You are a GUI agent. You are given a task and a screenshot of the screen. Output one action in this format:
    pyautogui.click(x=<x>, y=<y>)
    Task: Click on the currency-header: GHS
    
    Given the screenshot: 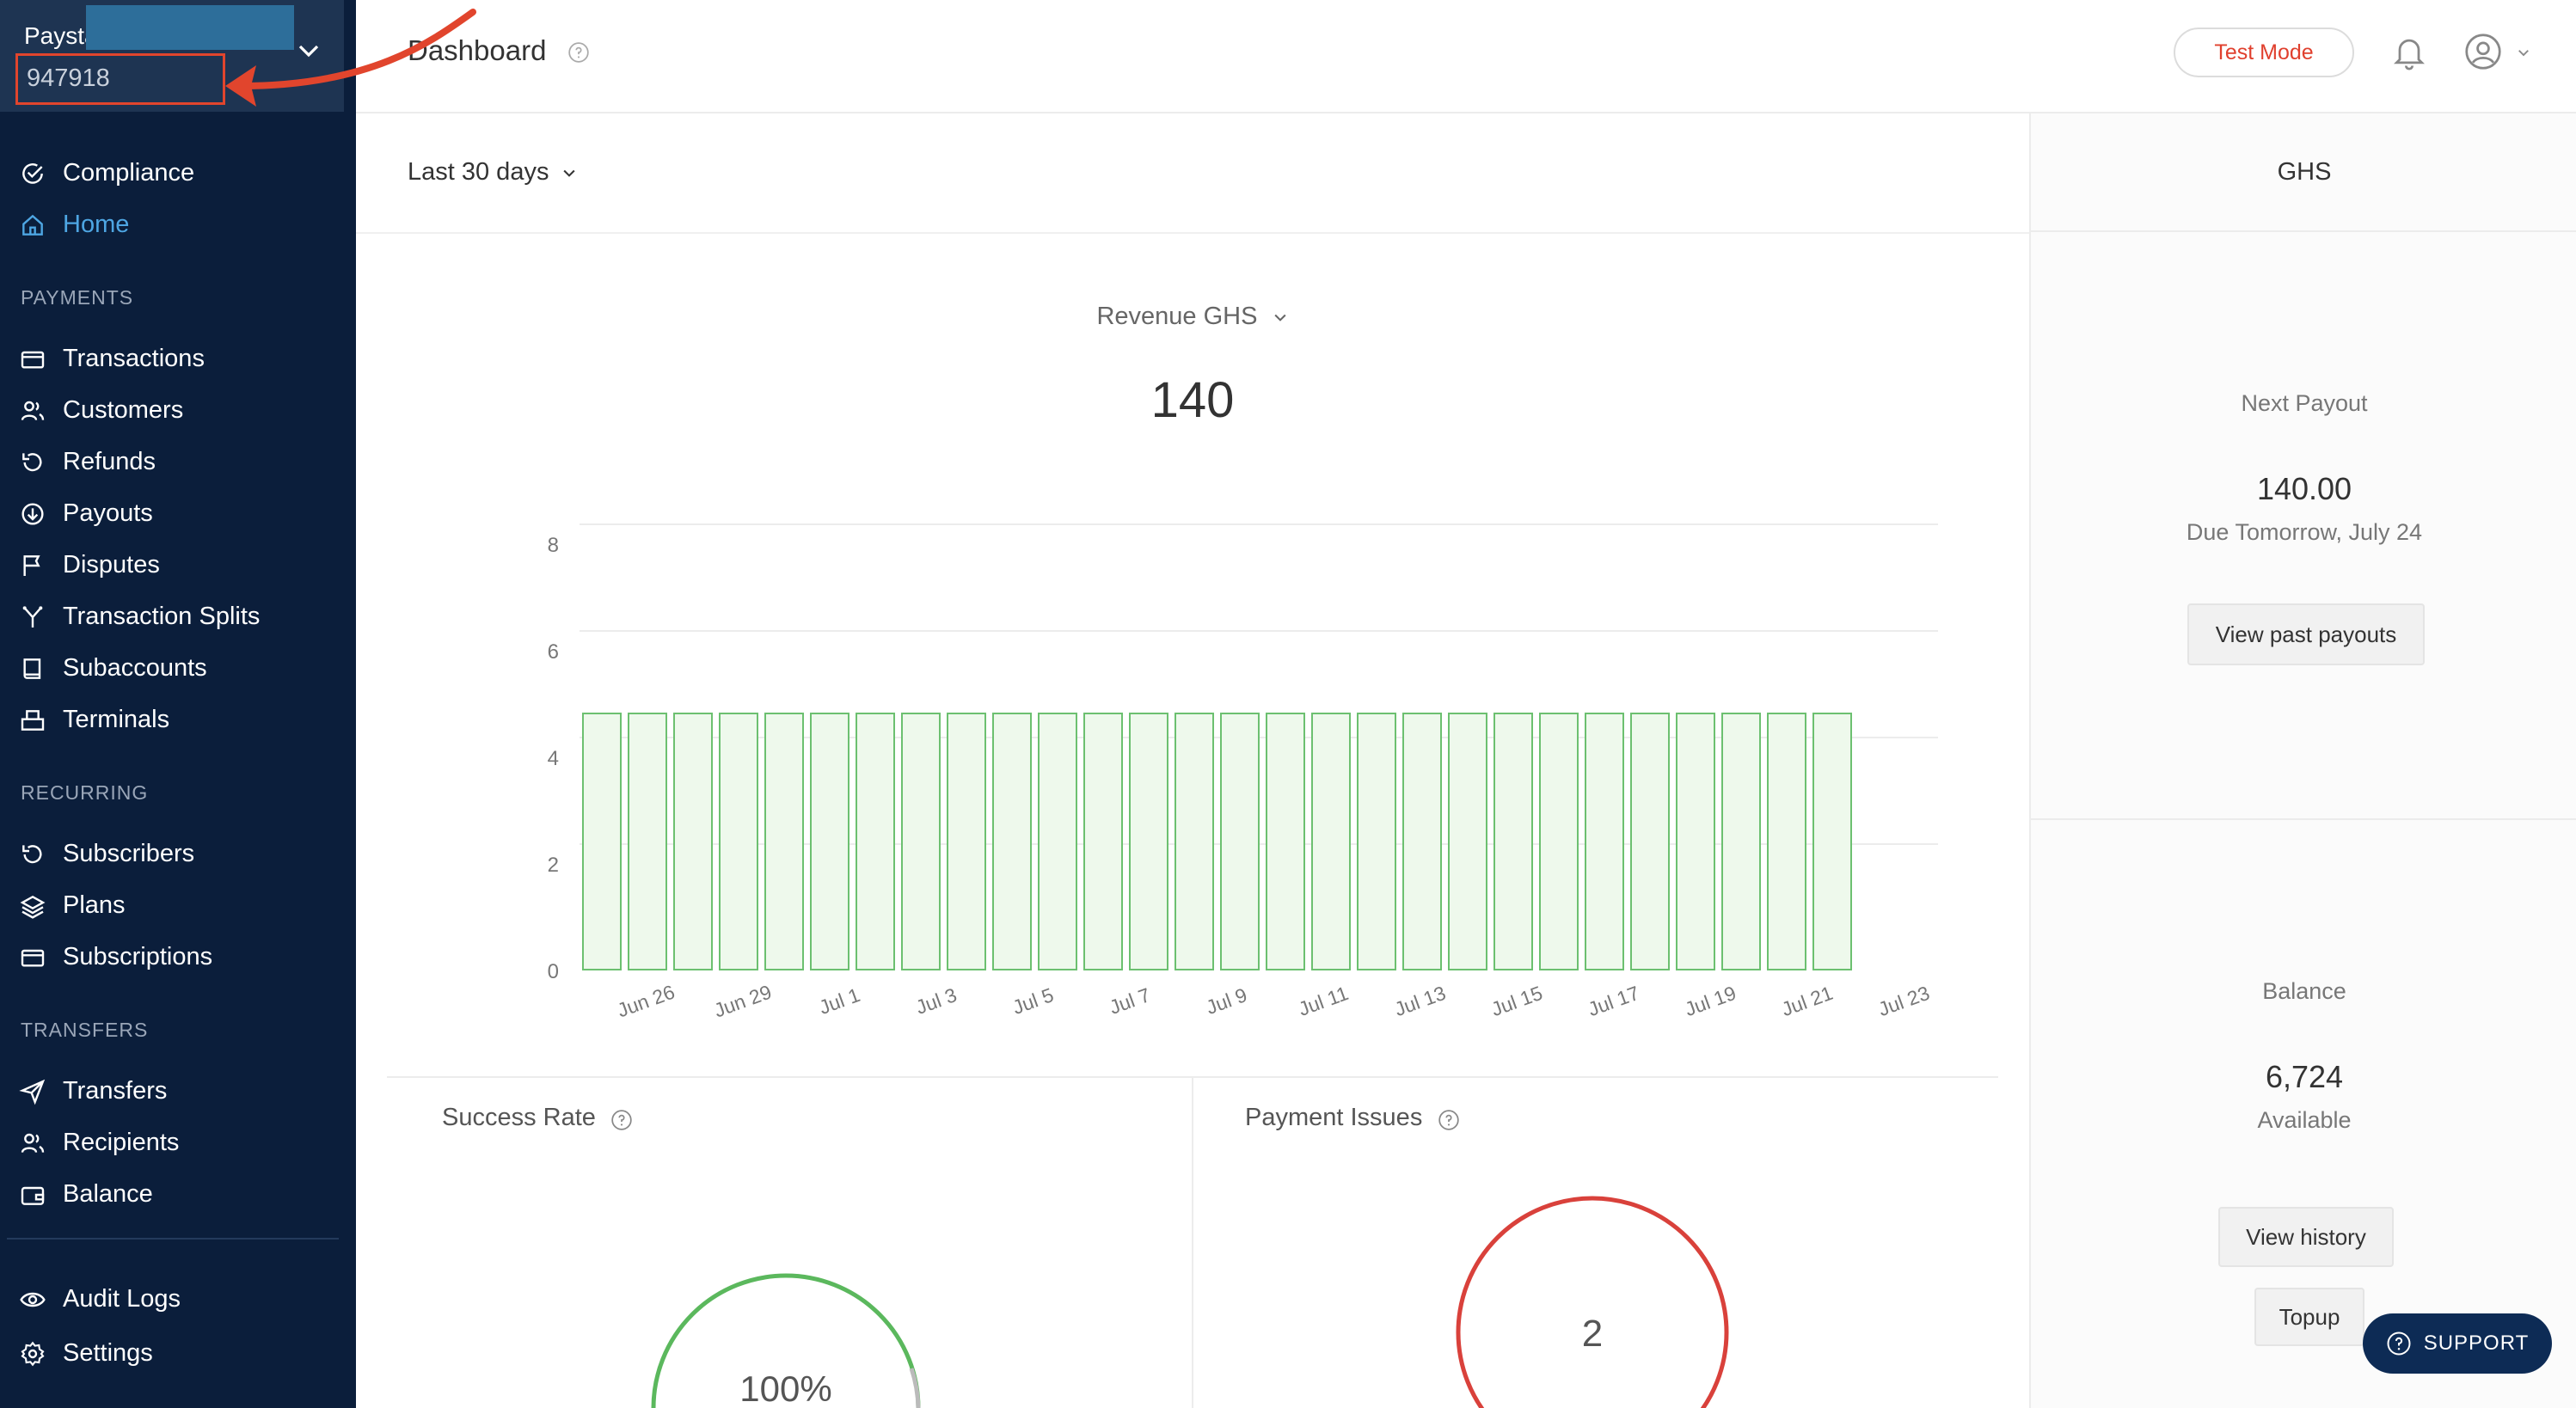 What is the action you would take?
    pyautogui.click(x=2303, y=172)
    